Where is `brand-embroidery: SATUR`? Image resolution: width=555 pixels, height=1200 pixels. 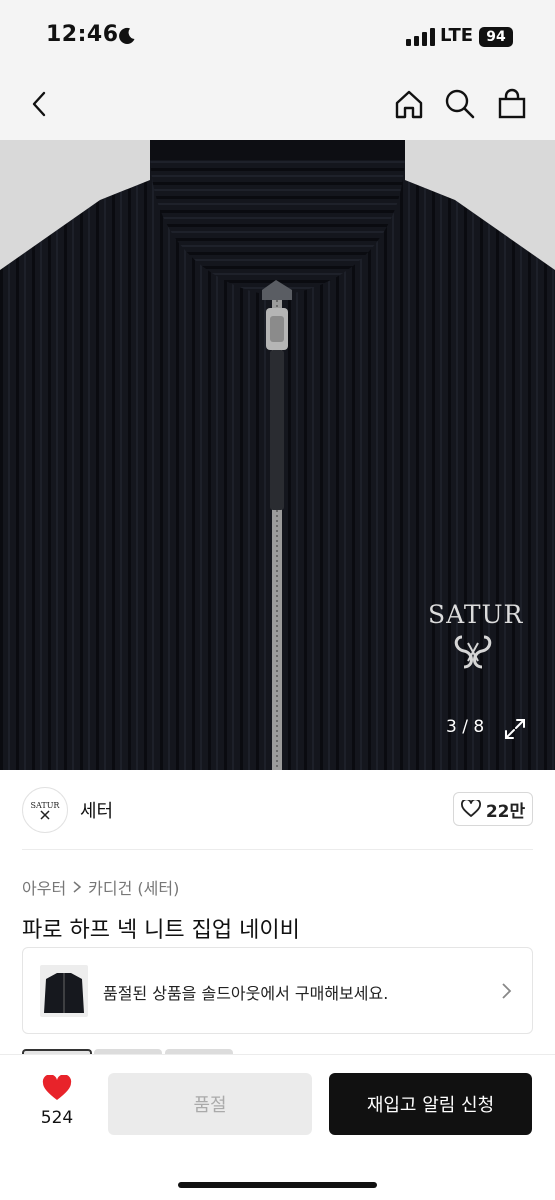
brand-embroidery: SATUR is located at coordinates (476, 639).